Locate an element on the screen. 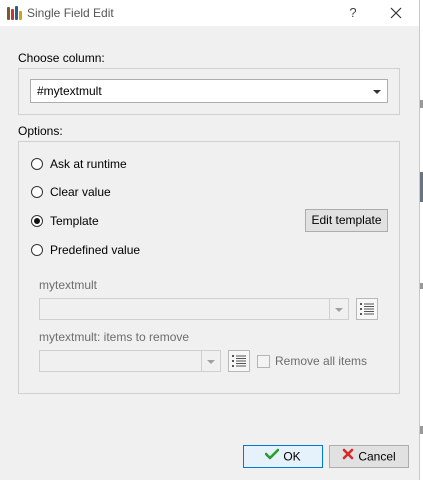 This screenshot has height=480, width=423. items-to-remove-select is located at coordinates (130, 361).